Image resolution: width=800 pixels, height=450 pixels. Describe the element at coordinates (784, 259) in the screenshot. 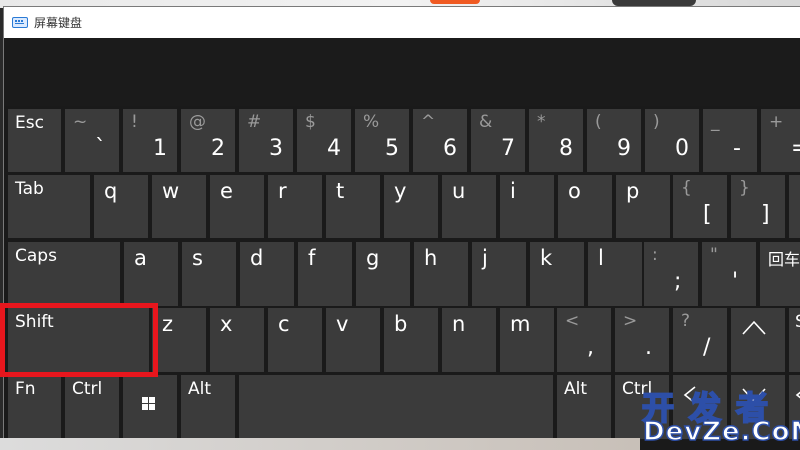

I see `key-label: 回车` at that location.